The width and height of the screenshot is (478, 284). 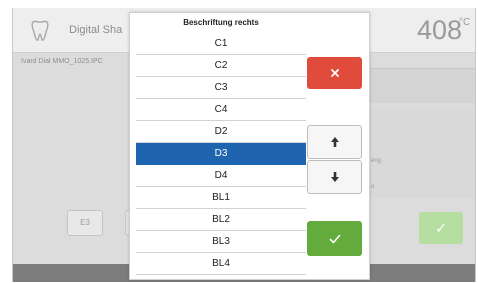 I want to click on right-panel-hint: eng, so click(x=376, y=161).